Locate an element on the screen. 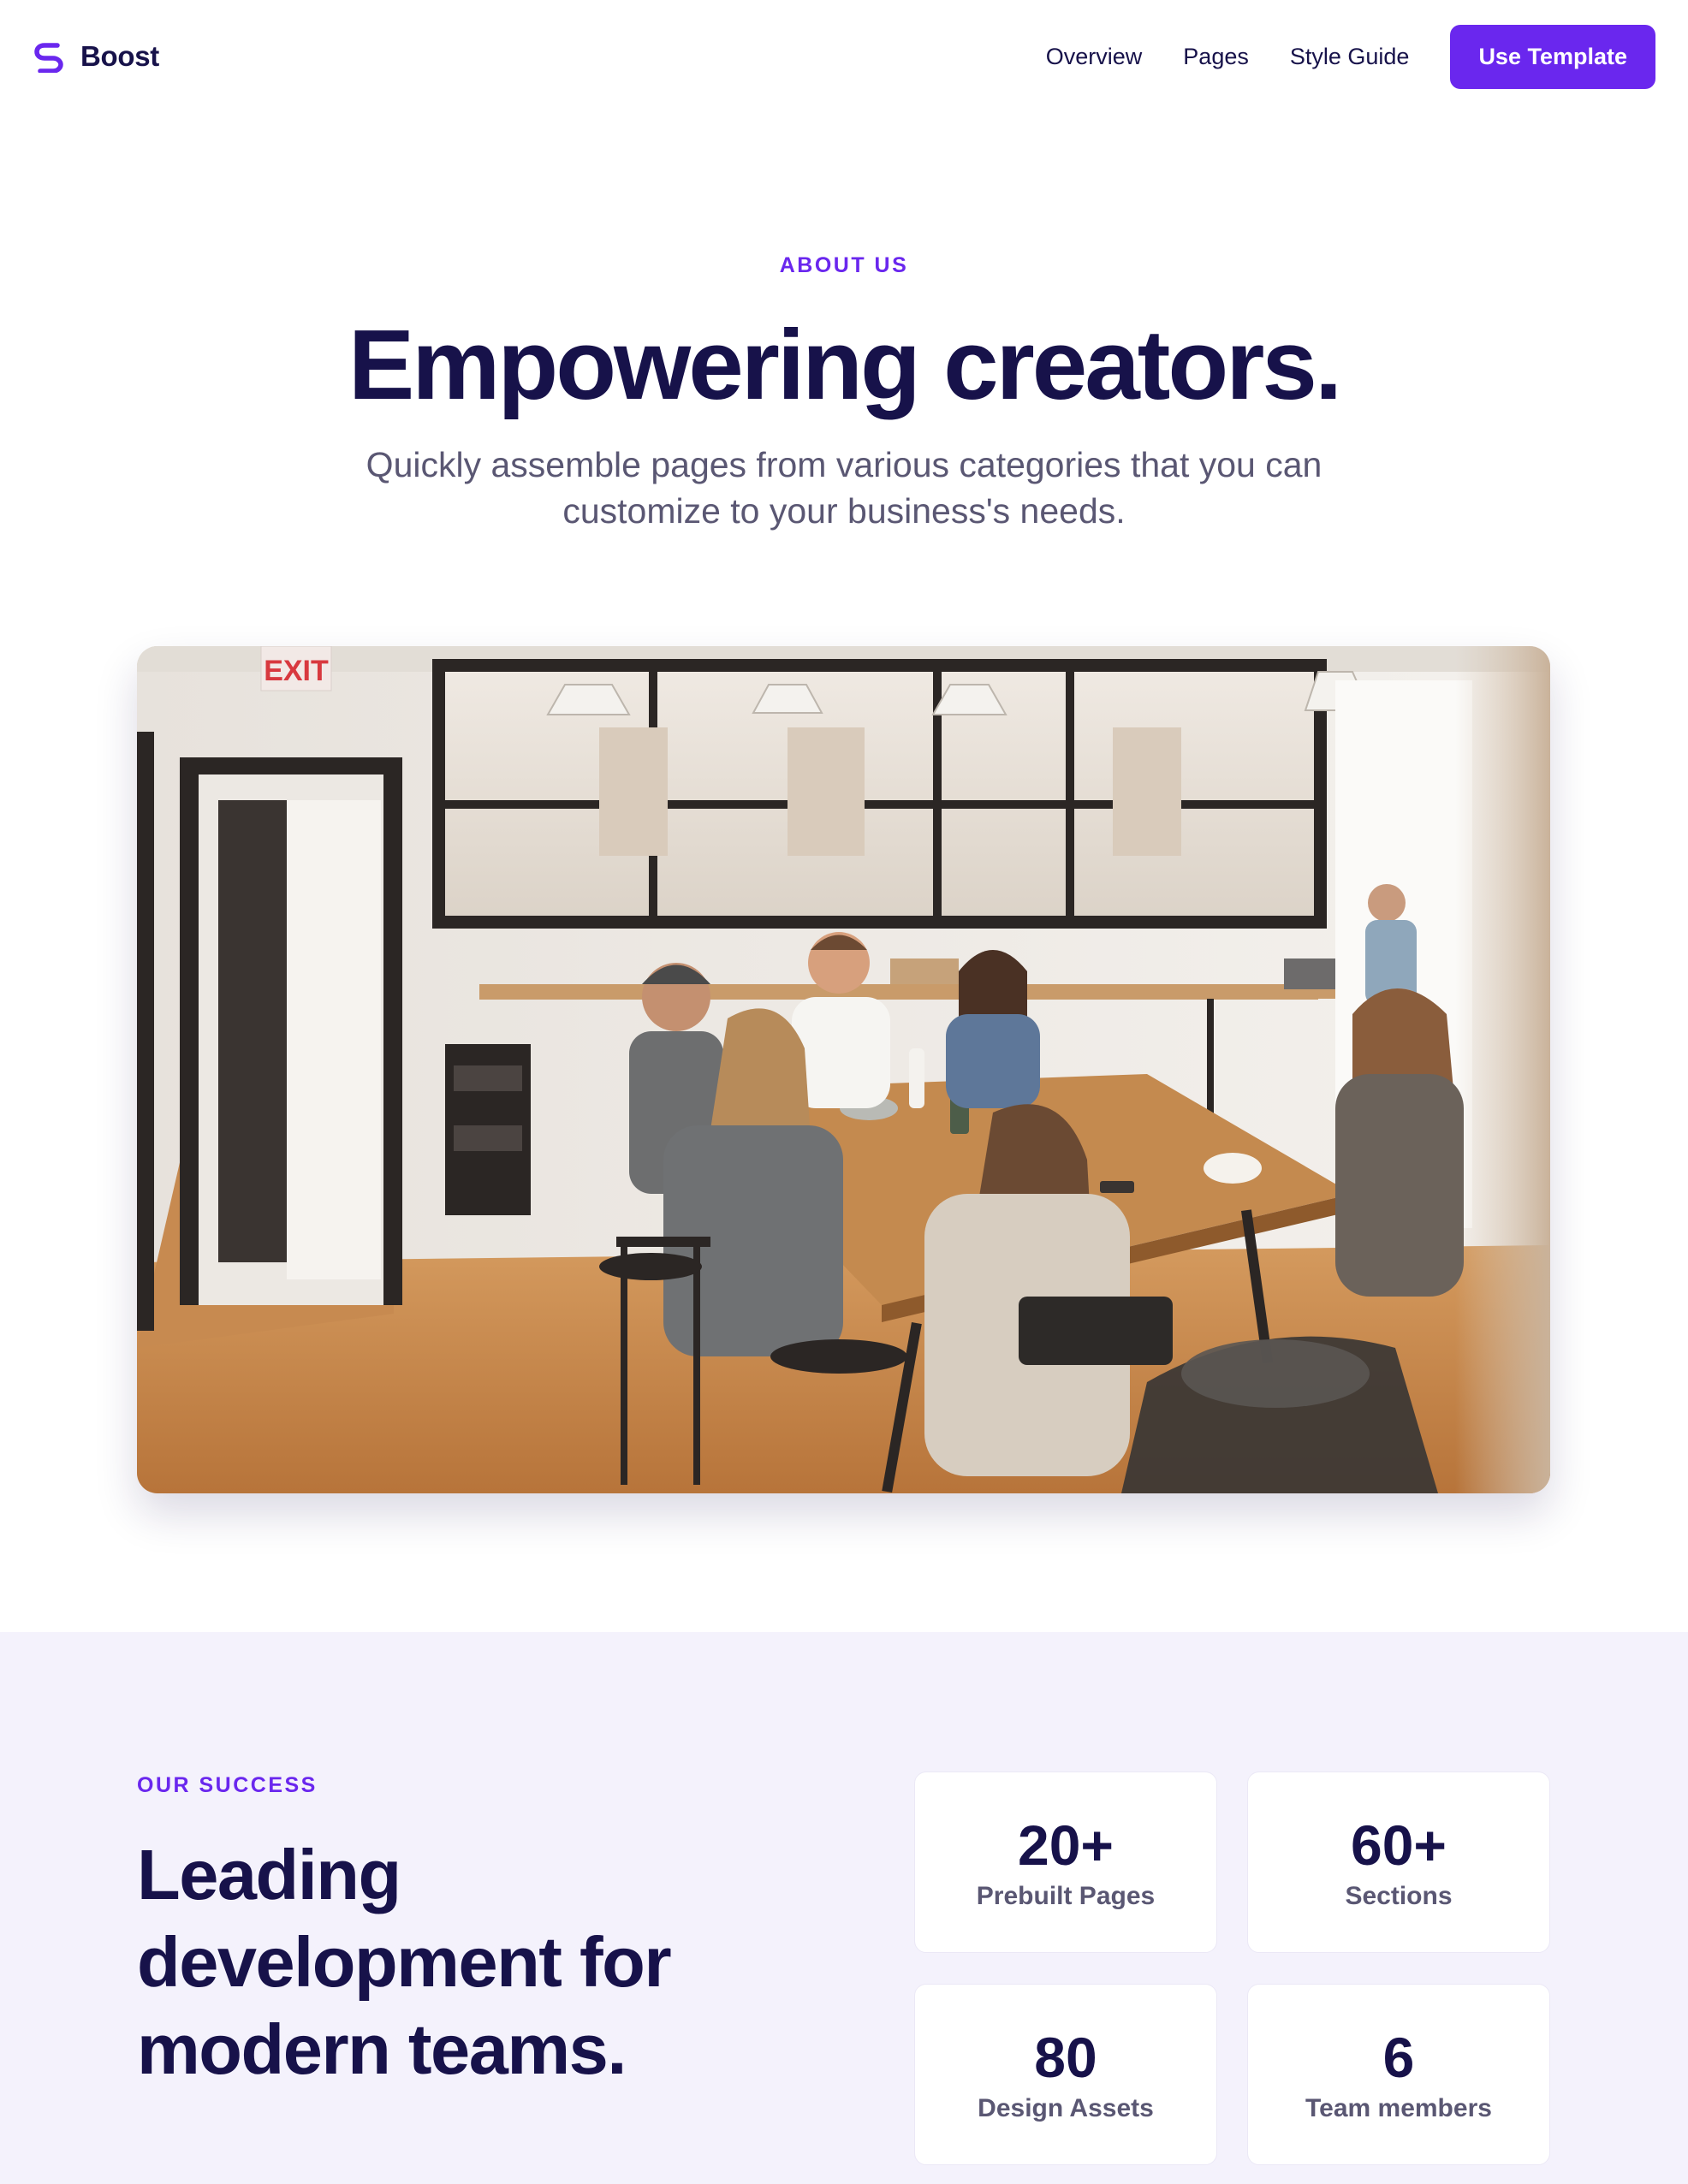  nav-link-pages: Pages is located at coordinates (1216, 57).